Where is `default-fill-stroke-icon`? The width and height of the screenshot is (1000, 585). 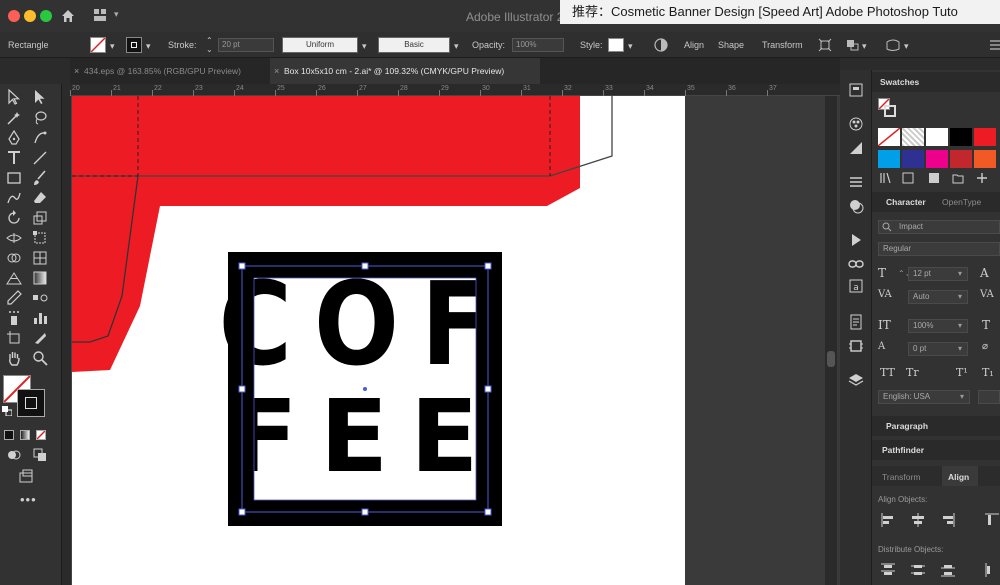 default-fill-stroke-icon is located at coordinates (7, 411).